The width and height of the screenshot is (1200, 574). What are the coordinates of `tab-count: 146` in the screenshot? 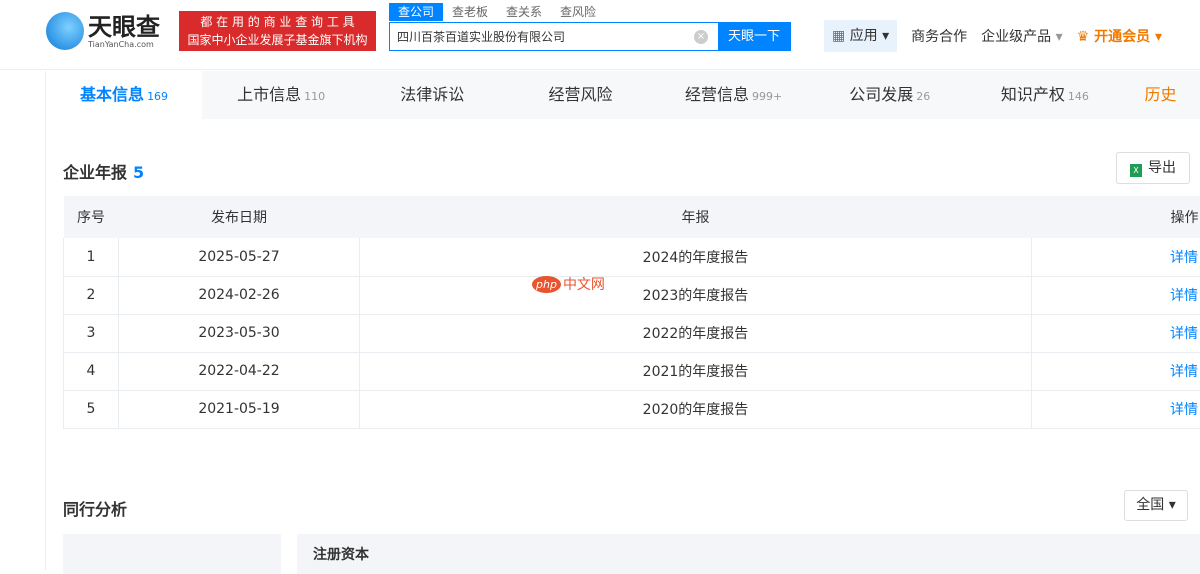 It's located at (1078, 96).